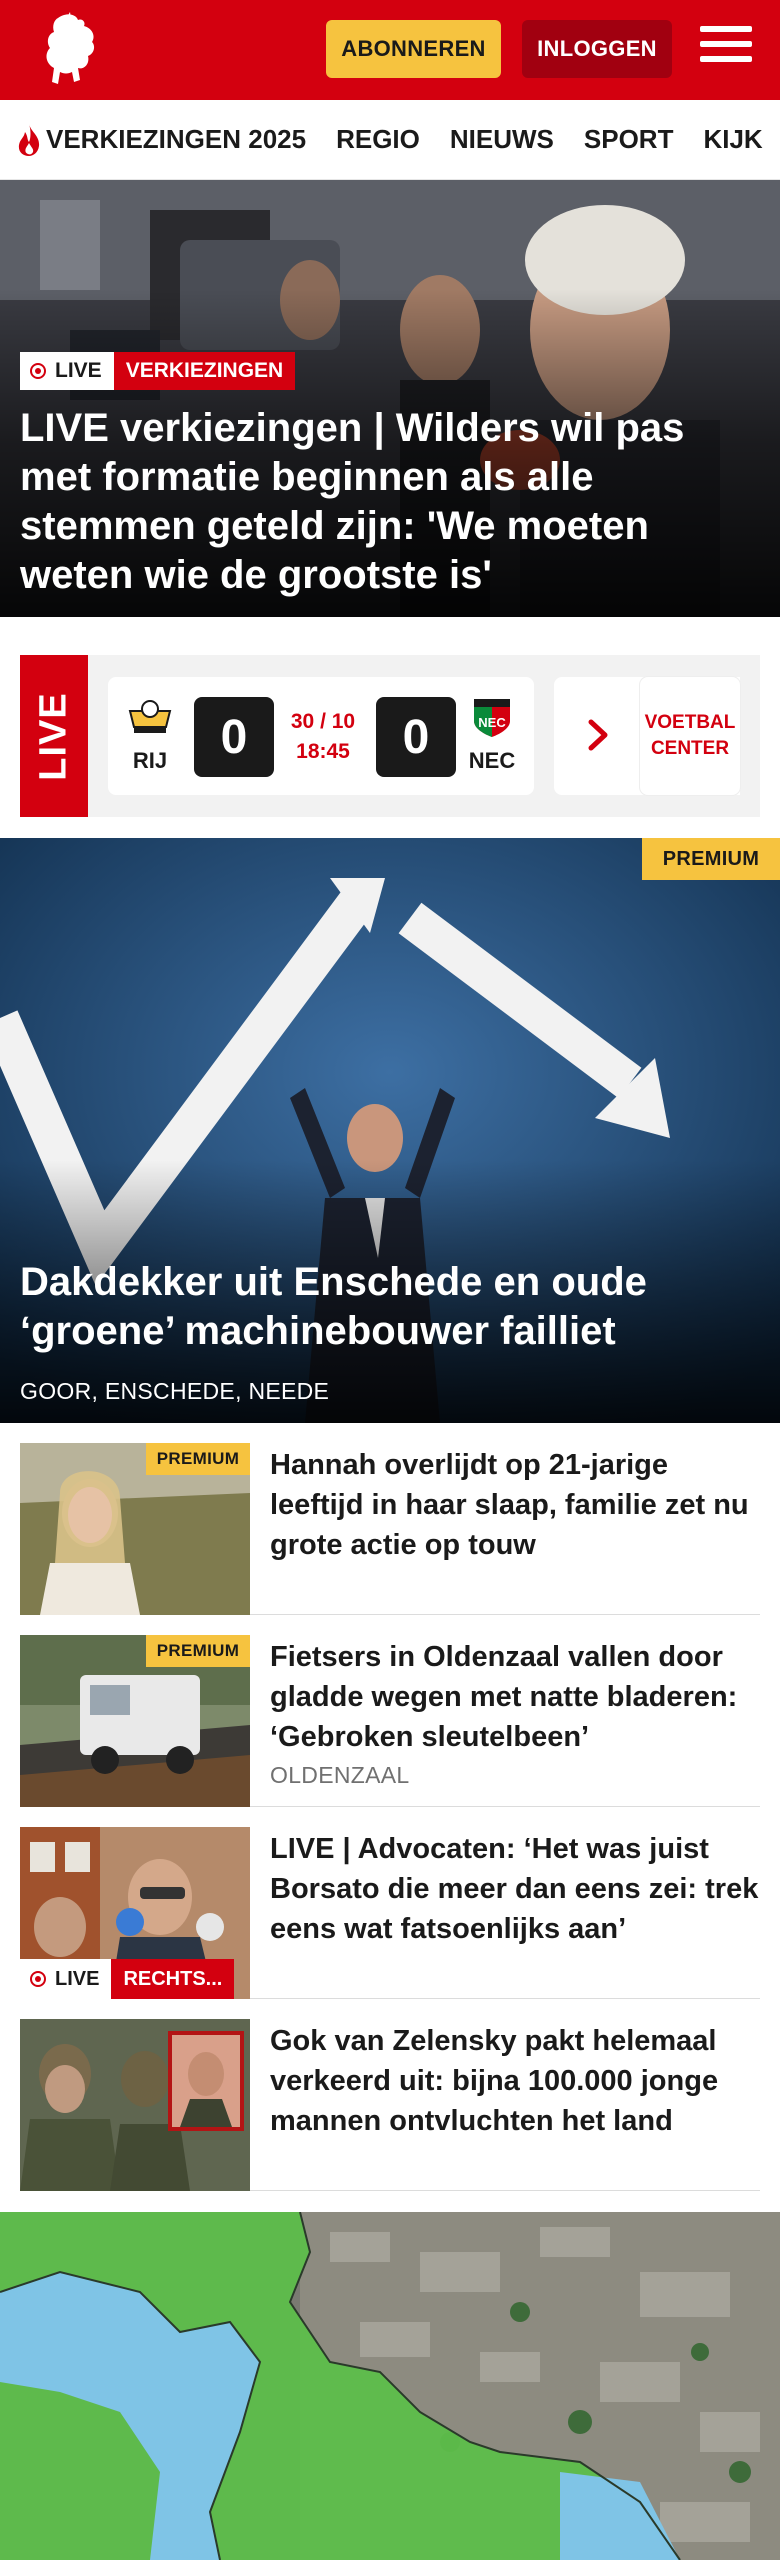  Describe the element at coordinates (175, 1391) in the screenshot. I see `premium-hero-locations: GOOR, ENSCHEDE, NEEDE` at that location.